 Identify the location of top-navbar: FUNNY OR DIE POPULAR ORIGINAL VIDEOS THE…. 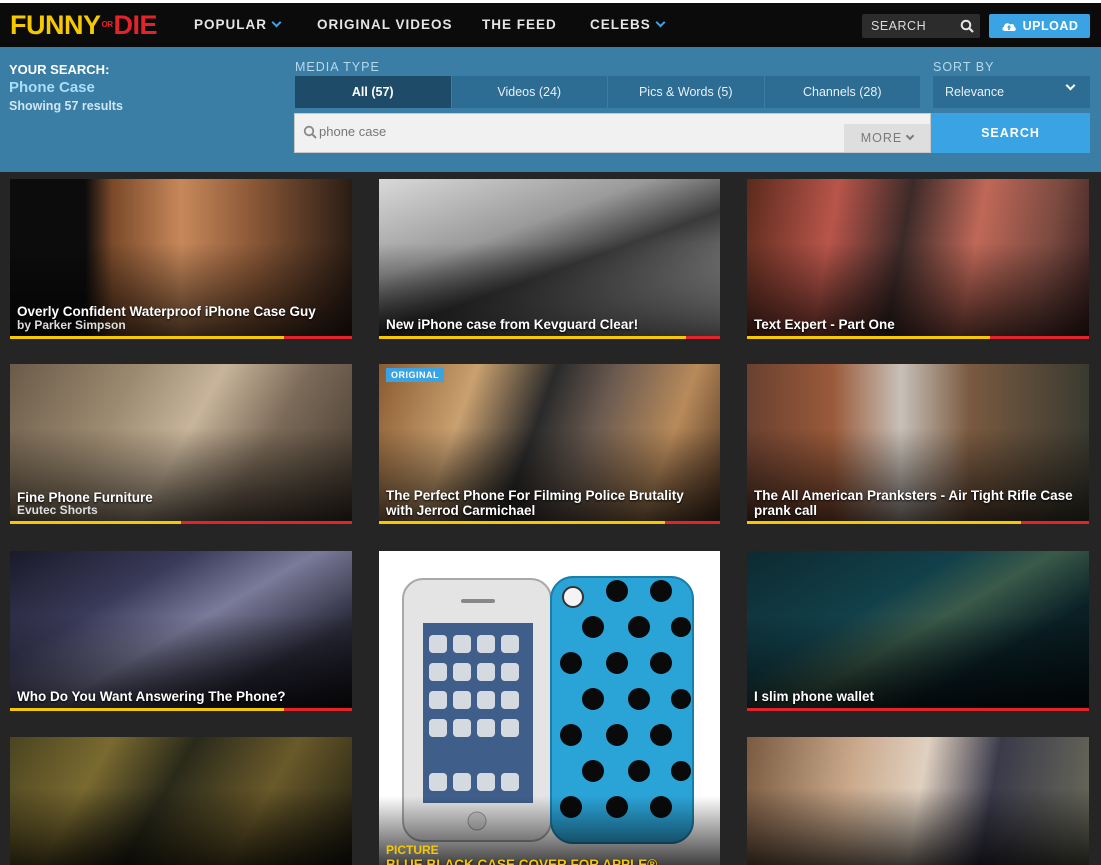
(550, 25).